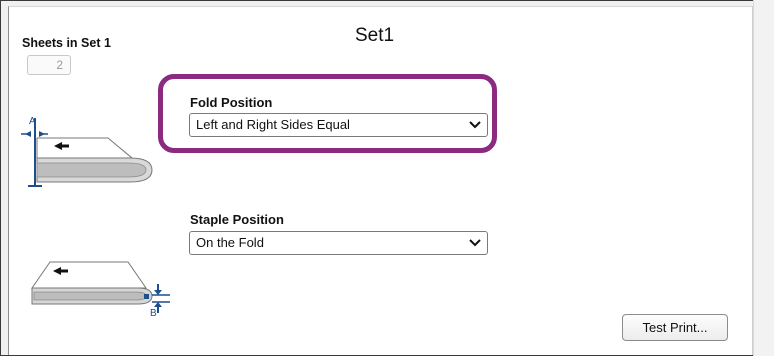  I want to click on sheets-in-set-label: Sheets in Set 1, so click(66, 43).